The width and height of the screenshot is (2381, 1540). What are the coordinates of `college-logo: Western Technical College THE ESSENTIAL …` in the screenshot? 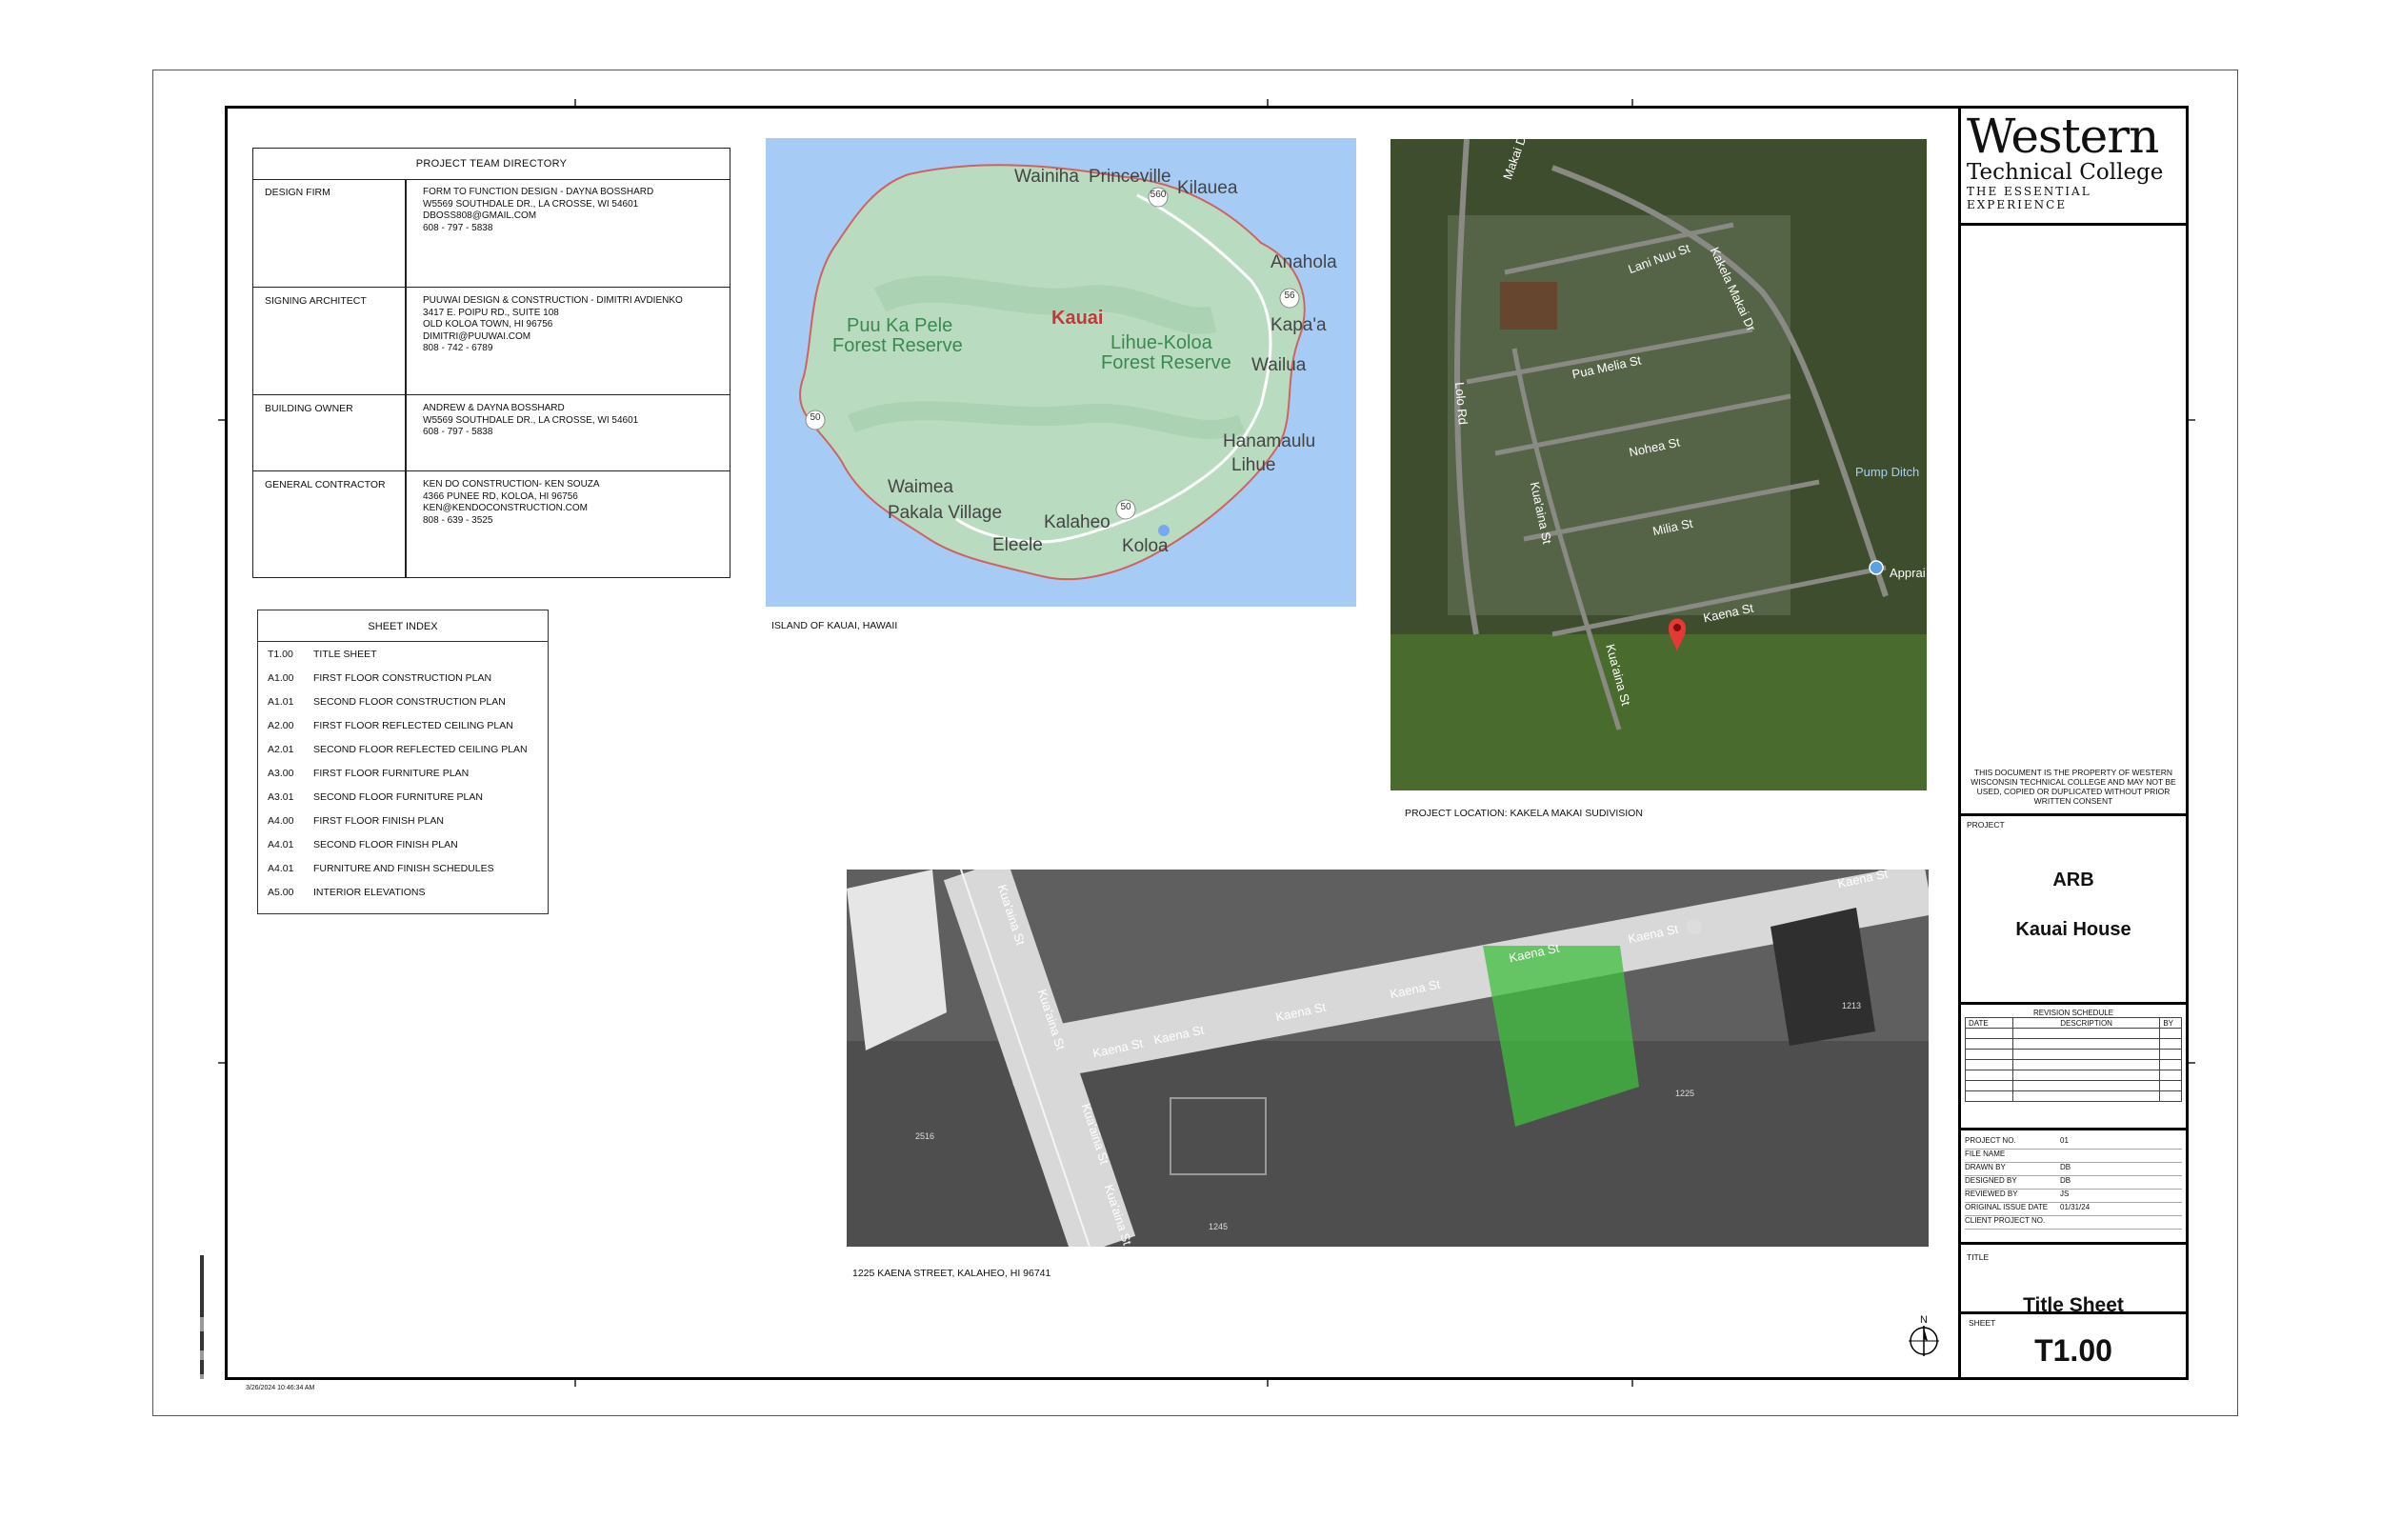 It's located at (2076, 161).